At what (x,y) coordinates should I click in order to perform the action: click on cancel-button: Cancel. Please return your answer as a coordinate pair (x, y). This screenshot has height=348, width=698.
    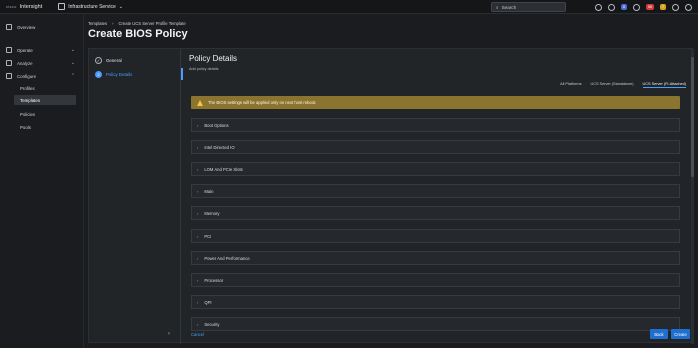
    Looking at the image, I should click on (197, 334).